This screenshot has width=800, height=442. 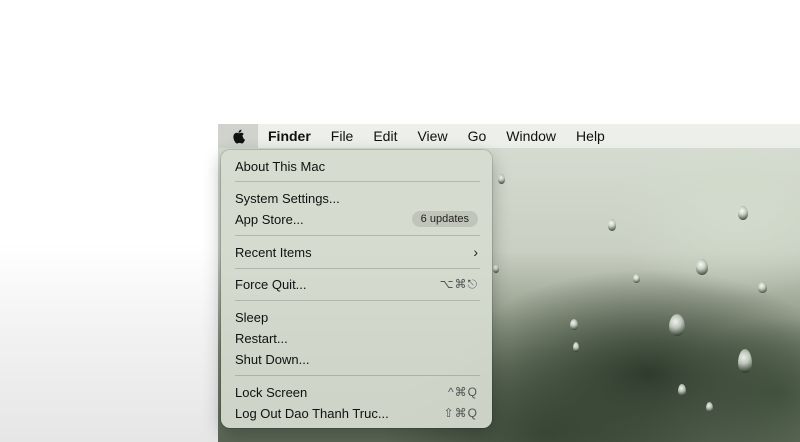 I want to click on menu-item-force-quit: Force Quit... ⌥⌘⎋, so click(x=356, y=284).